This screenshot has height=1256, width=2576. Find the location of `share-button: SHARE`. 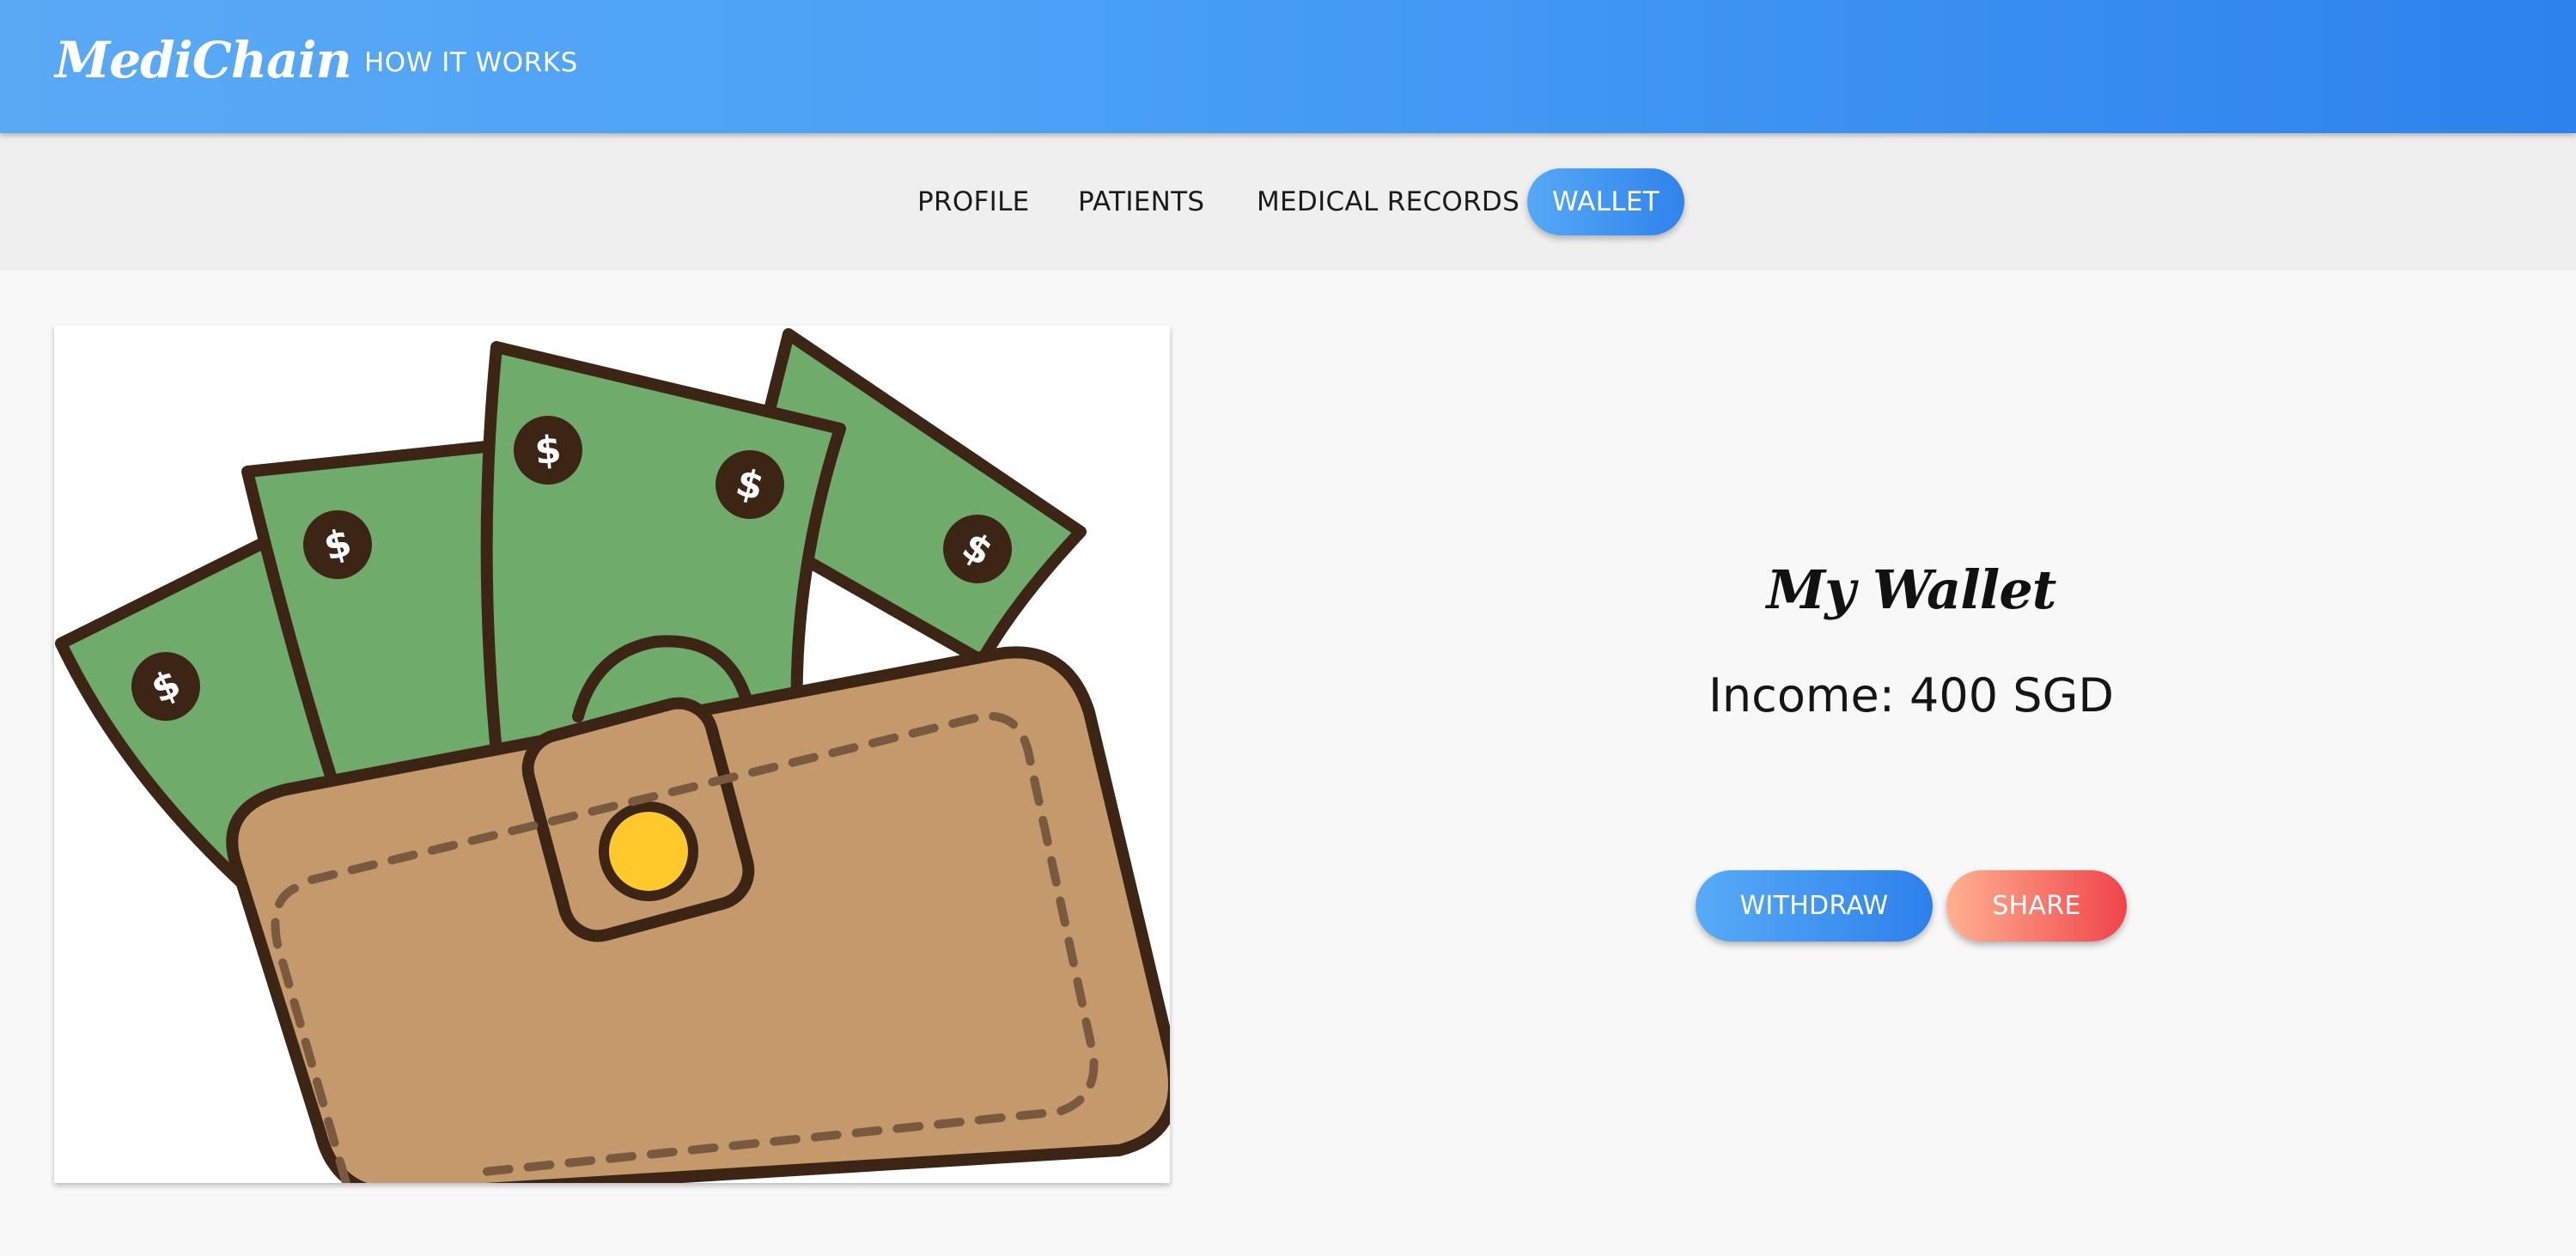

share-button: SHARE is located at coordinates (2037, 906).